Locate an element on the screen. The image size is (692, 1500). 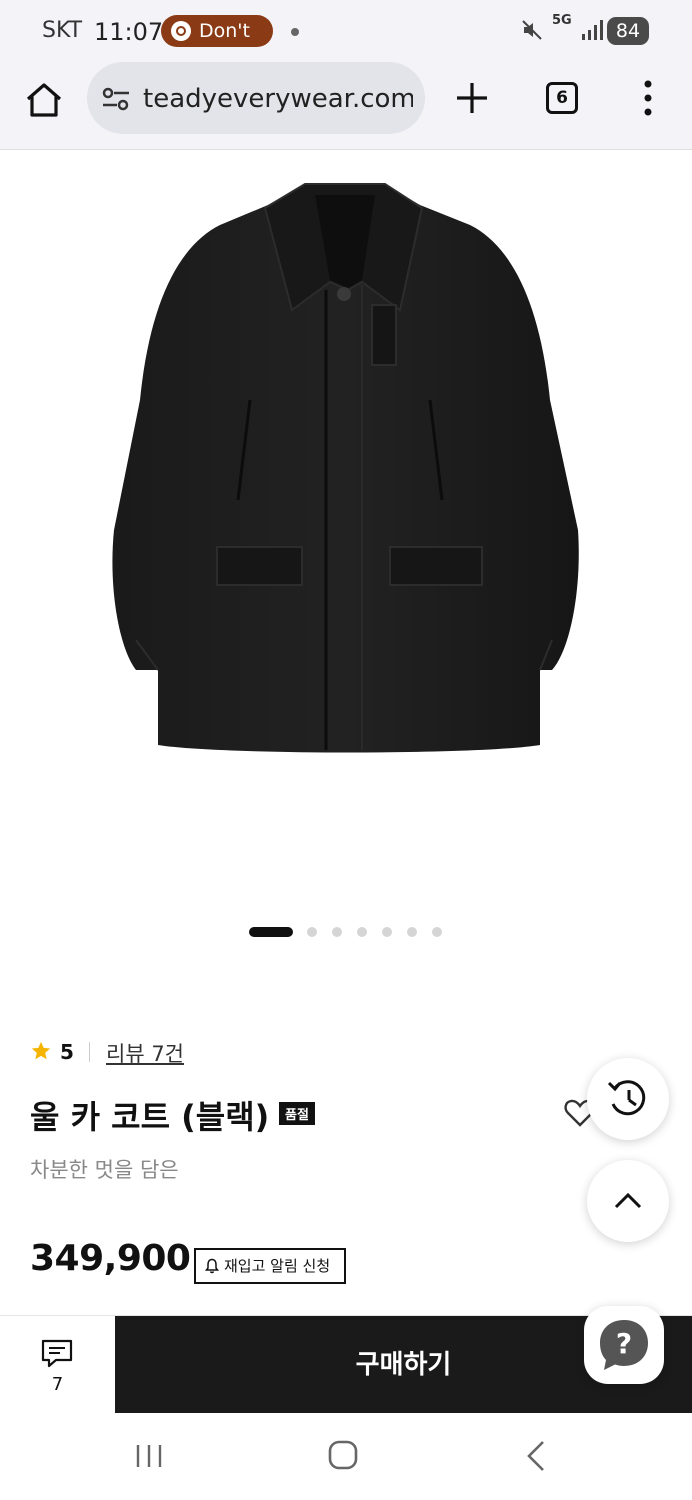
system-navigation-bar is located at coordinates (346, 1456).